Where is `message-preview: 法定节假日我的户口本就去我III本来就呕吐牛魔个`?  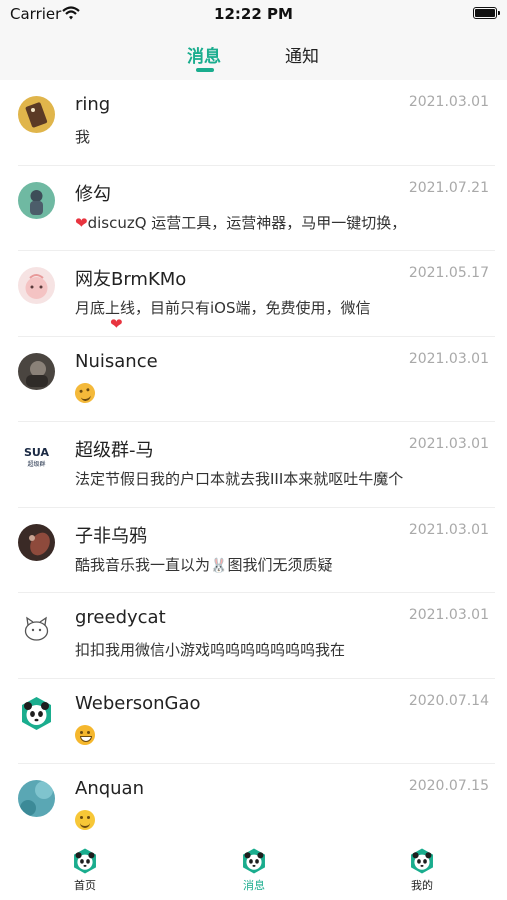
message-preview: 法定节假日我的户口本就去我III本来就呕吐牛魔个 is located at coordinates (239, 479).